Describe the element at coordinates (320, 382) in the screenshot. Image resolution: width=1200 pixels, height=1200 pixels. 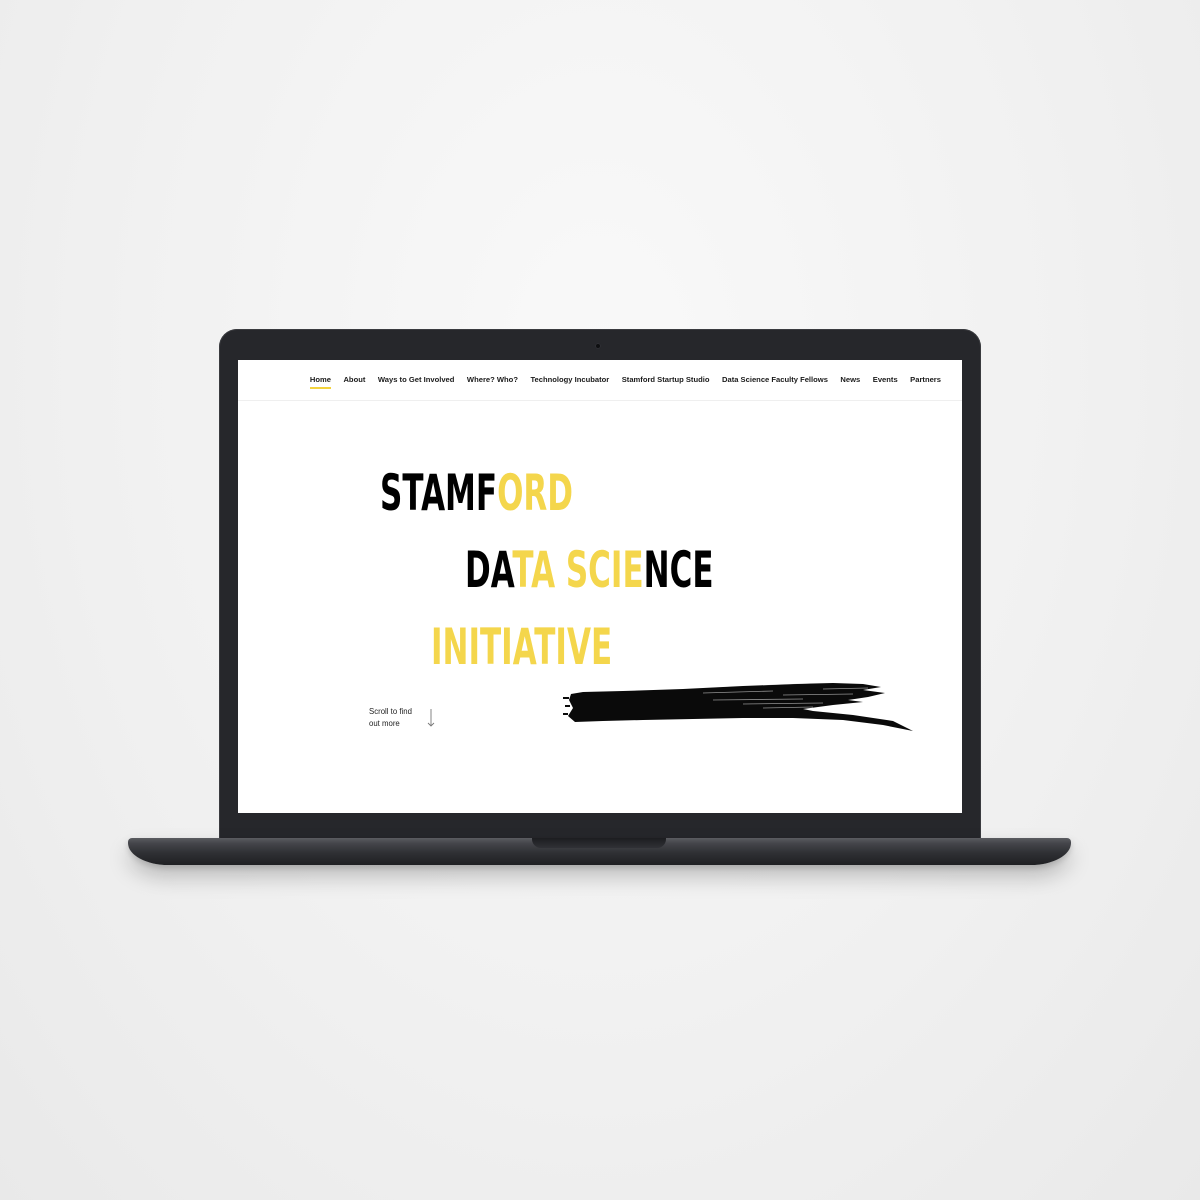
I see `nav-item-home: Home` at that location.